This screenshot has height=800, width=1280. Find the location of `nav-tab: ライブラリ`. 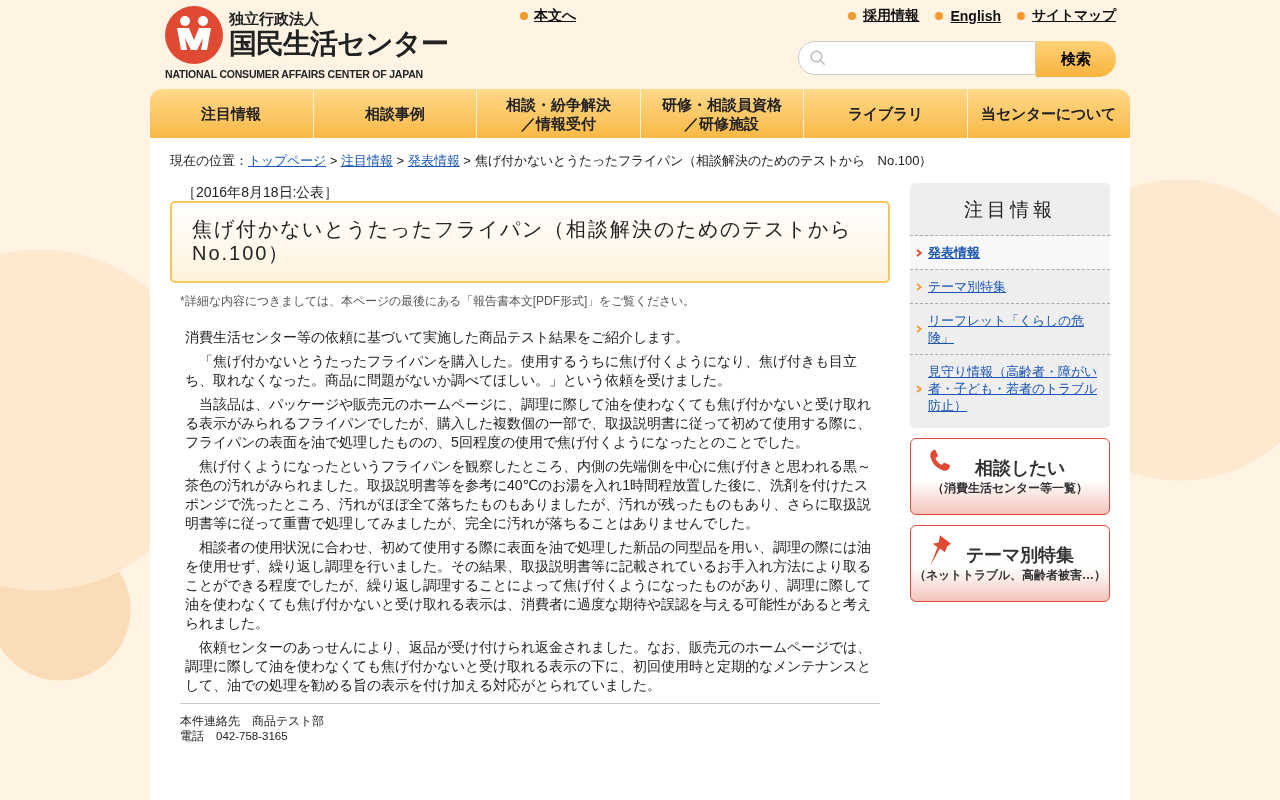

nav-tab: ライブラリ is located at coordinates (885, 113).